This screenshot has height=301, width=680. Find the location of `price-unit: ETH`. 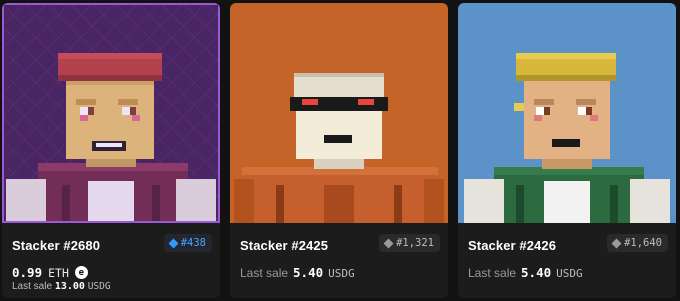

price-unit: ETH is located at coordinates (58, 272).